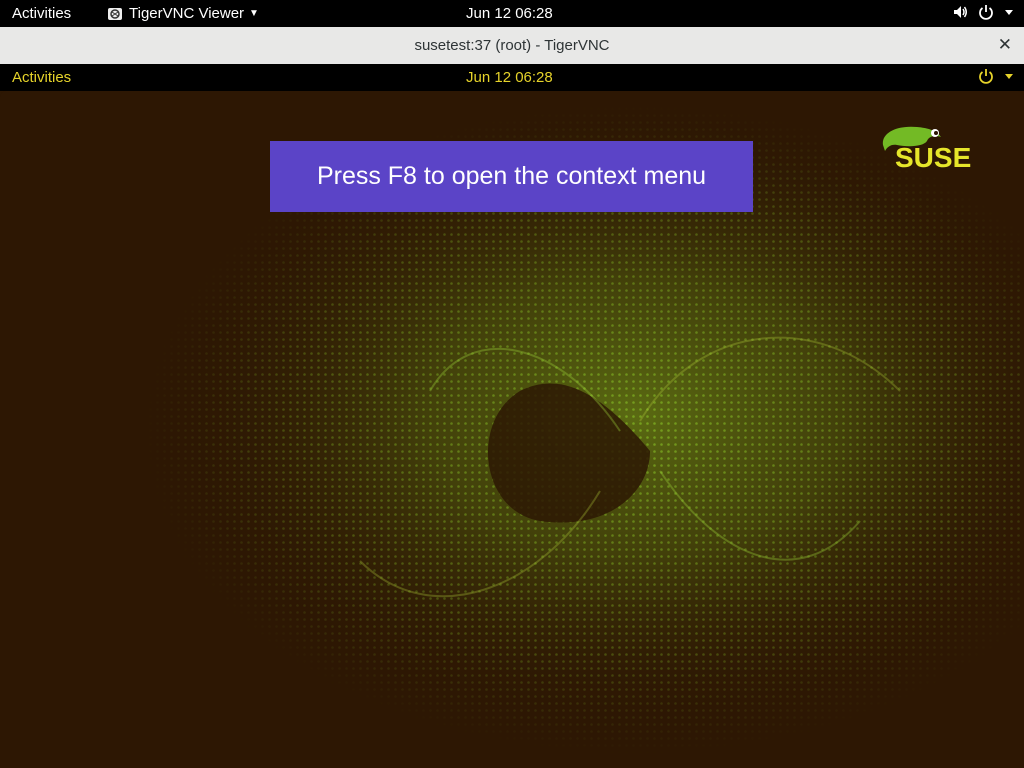 The height and width of the screenshot is (768, 1024). What do you see at coordinates (1005, 45) in the screenshot?
I see `close-button: ✕` at bounding box center [1005, 45].